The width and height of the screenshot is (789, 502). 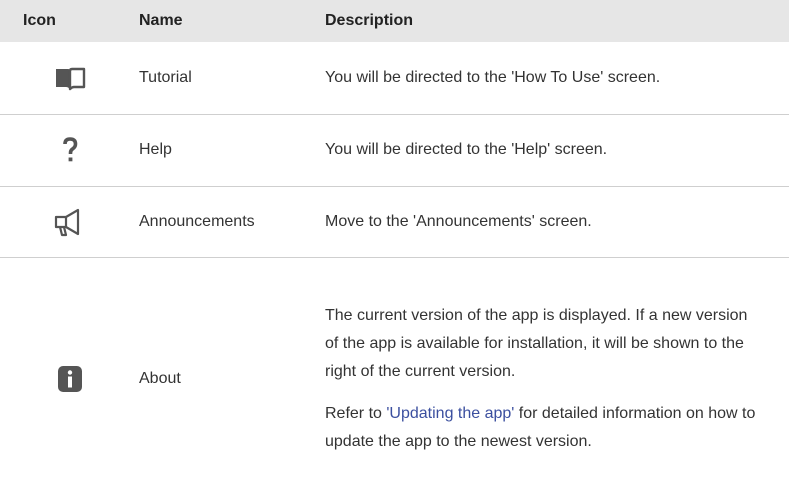 I want to click on updating-app-link: 'Updating the app', so click(x=450, y=413).